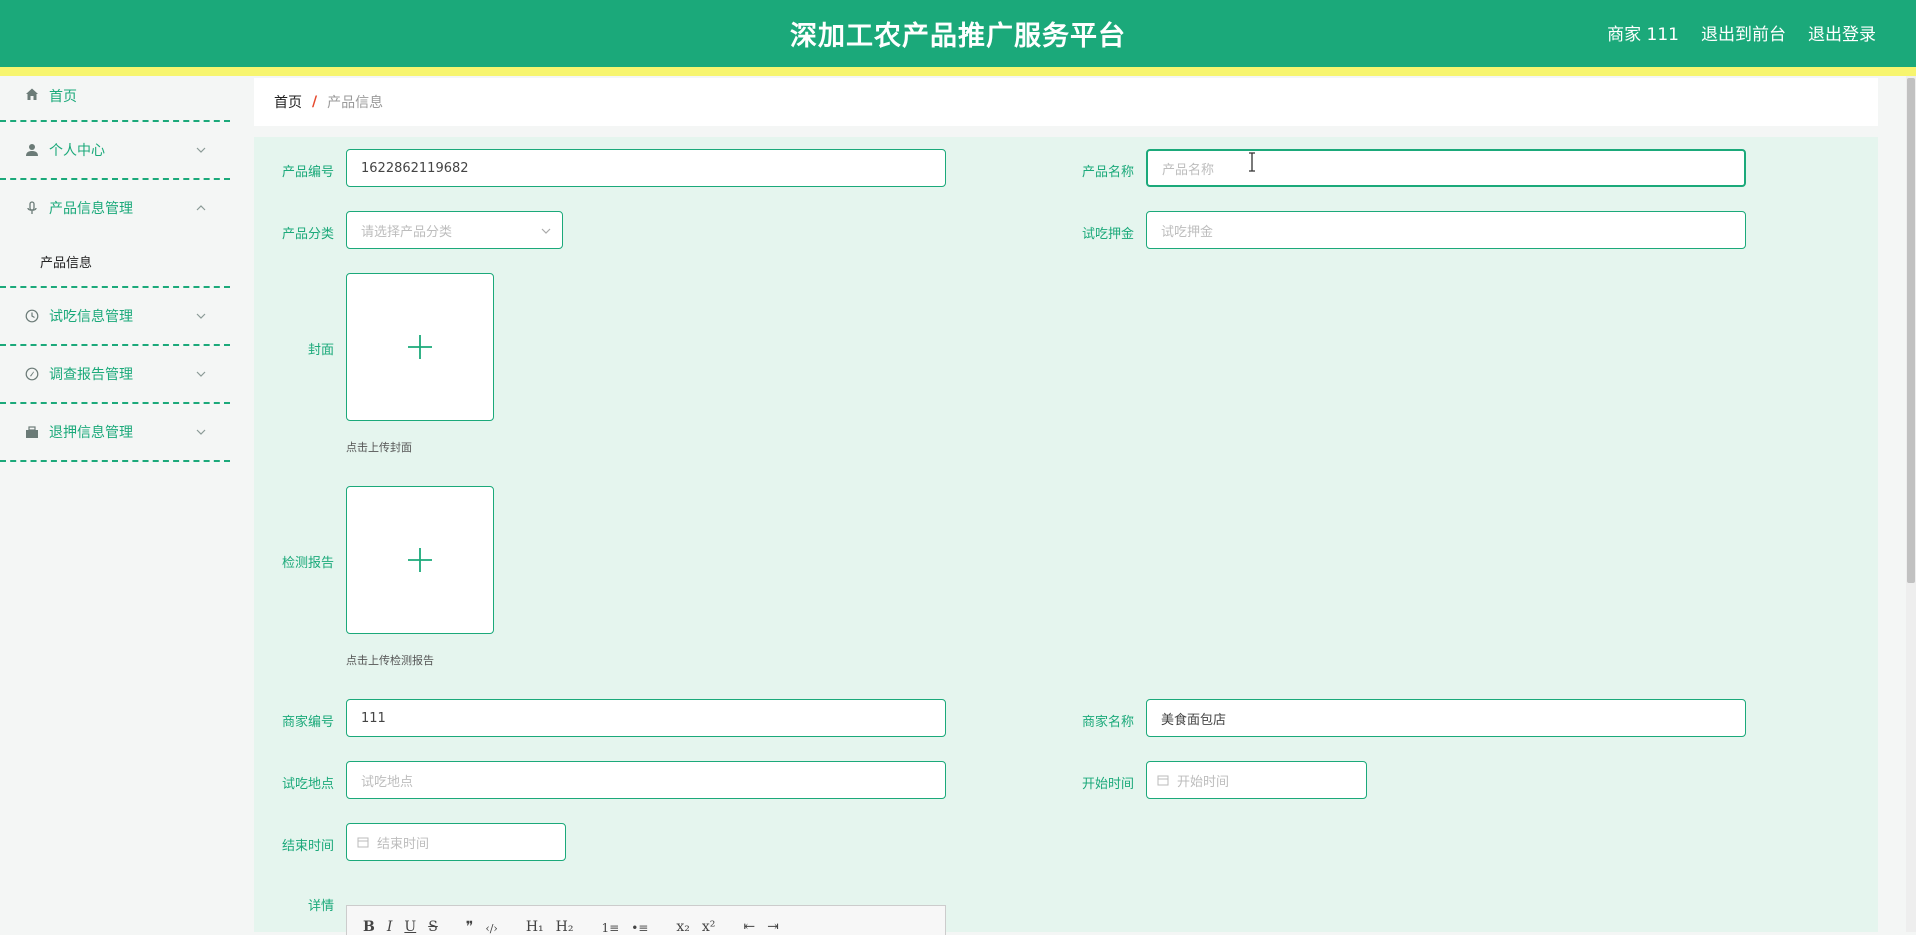  I want to click on product-no-label: 产品编号, so click(307, 172).